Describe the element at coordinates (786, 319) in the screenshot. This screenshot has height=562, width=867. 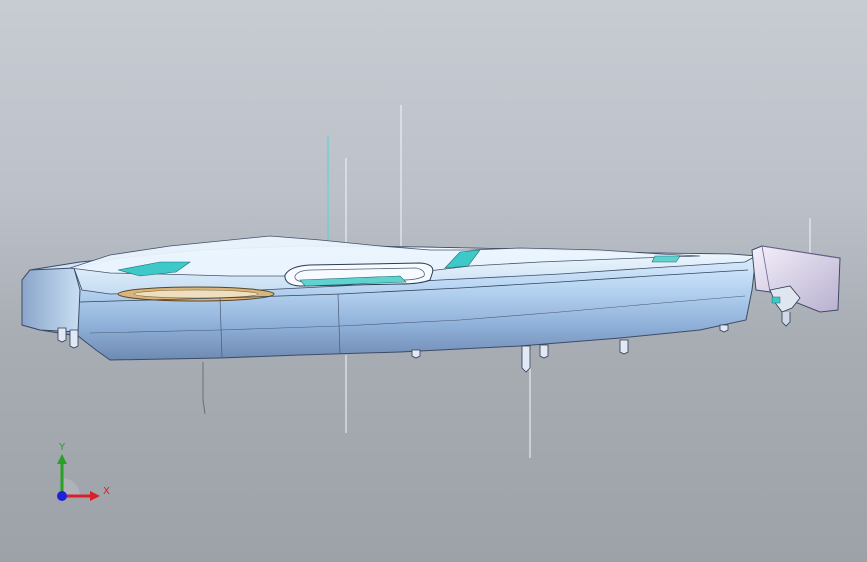
I see `tail-pin` at that location.